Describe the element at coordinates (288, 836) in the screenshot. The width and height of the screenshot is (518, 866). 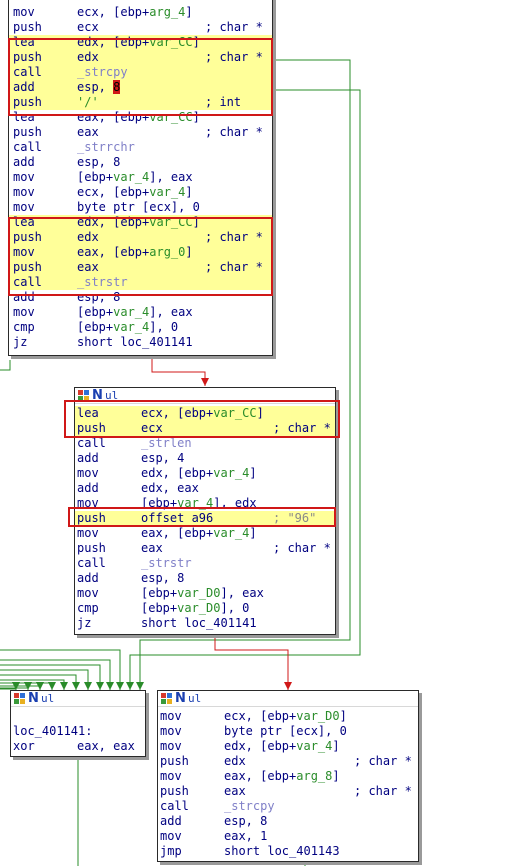
I see `asm-line: mov eax, 1` at that location.